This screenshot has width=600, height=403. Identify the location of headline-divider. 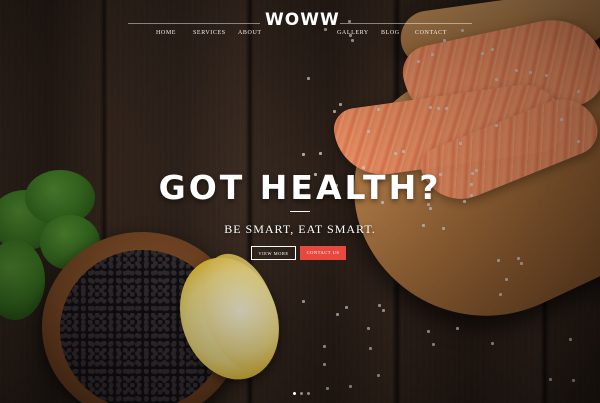
(300, 211).